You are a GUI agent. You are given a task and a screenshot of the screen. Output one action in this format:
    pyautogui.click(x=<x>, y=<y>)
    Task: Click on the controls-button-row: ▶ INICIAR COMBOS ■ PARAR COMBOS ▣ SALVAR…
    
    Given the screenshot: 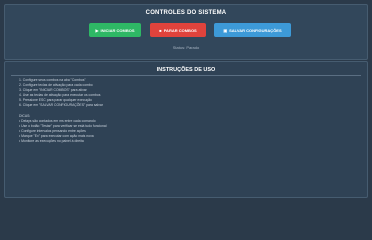 What is the action you would take?
    pyautogui.click(x=186, y=30)
    